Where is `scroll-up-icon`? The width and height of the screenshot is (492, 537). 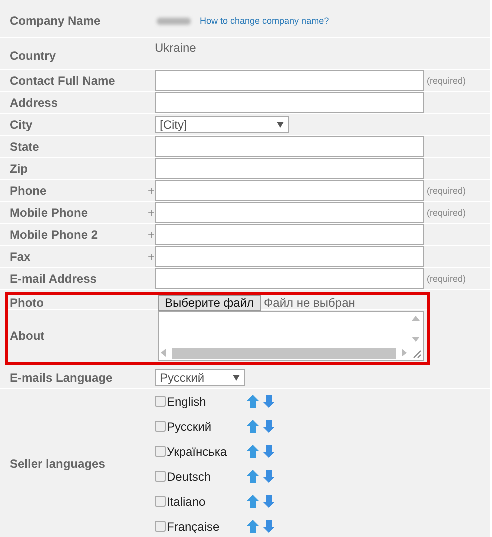 scroll-up-icon is located at coordinates (416, 318).